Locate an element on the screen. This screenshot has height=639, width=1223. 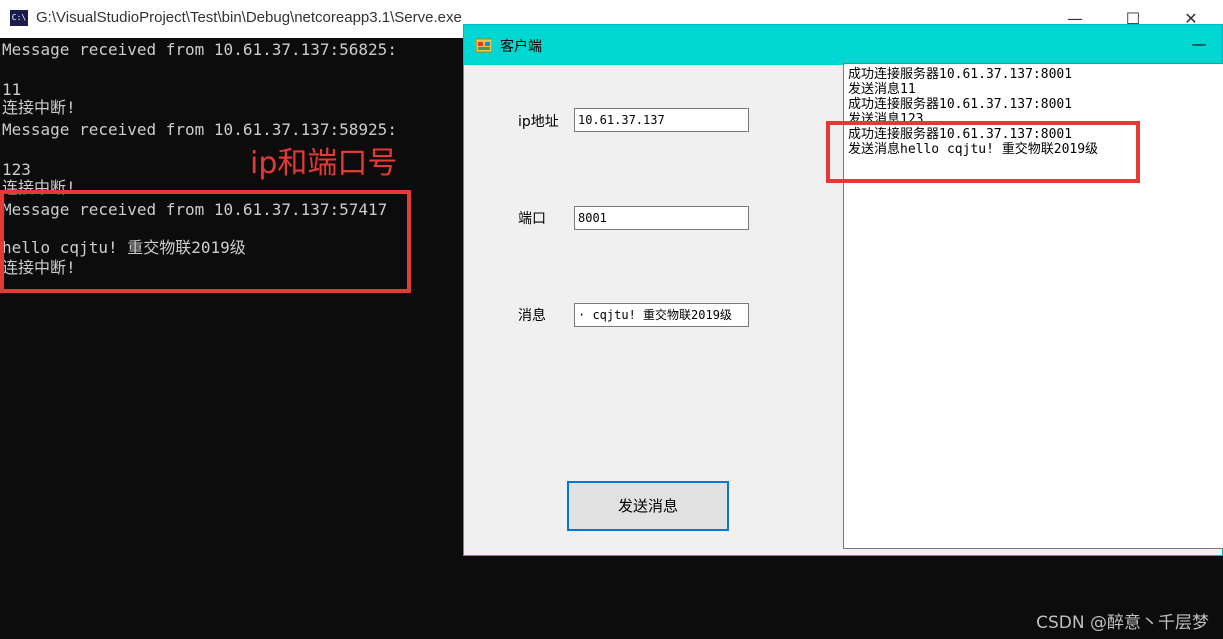
client-minimize-button: — is located at coordinates (1199, 44).